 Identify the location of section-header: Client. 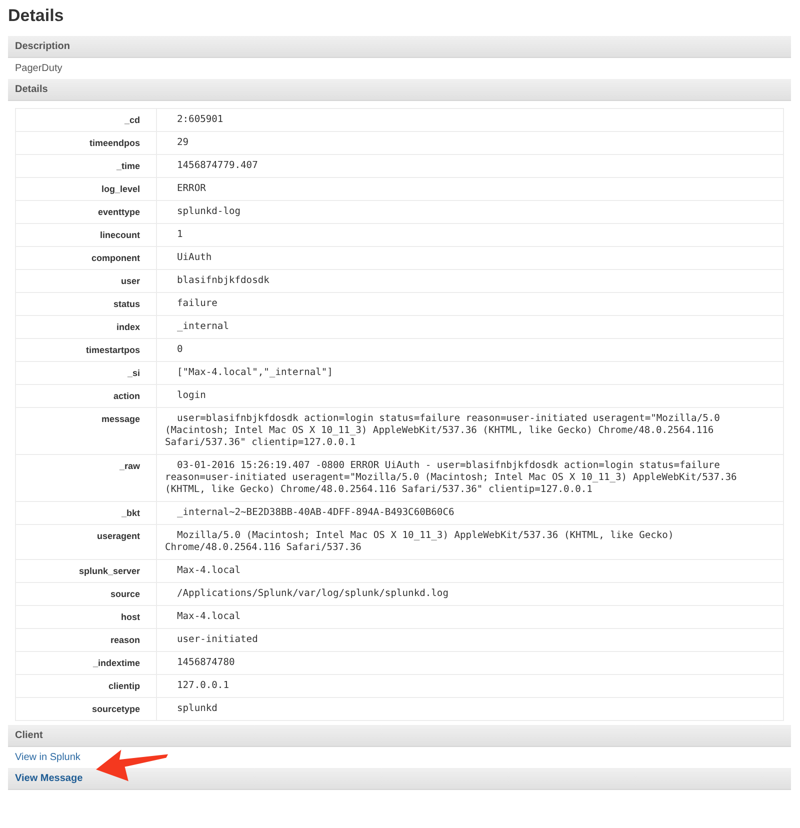
(399, 736).